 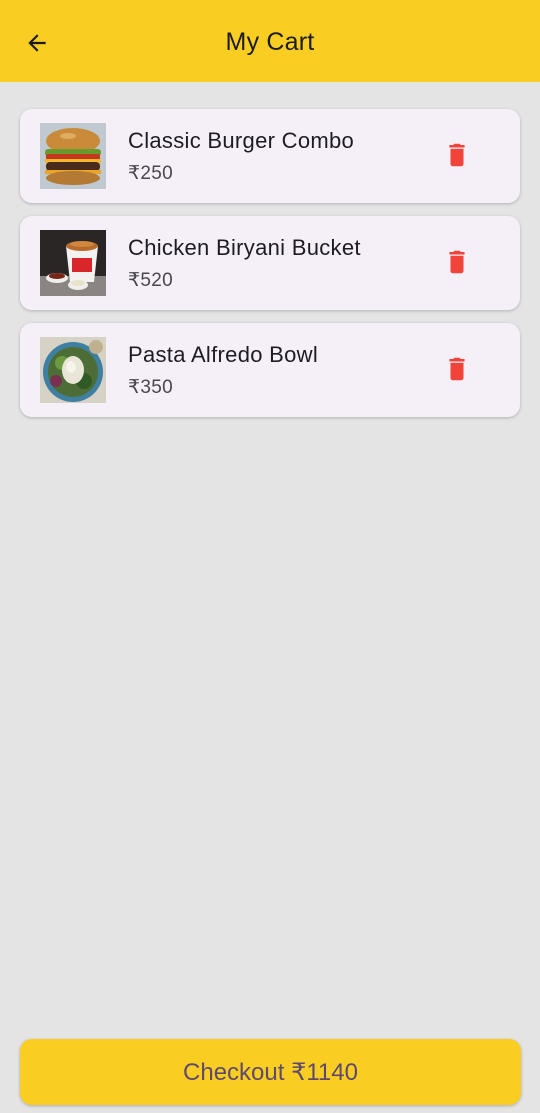 What do you see at coordinates (270, 263) in the screenshot?
I see `cart-item: Chicken Biryani Bucket ₹520` at bounding box center [270, 263].